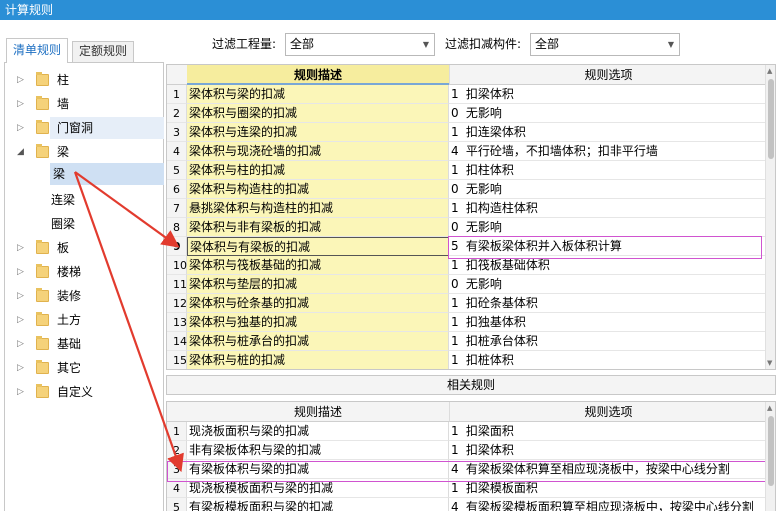 The image size is (776, 511). I want to click on rule-description-cell: 有梁板模板面积与梁的扣减, so click(318, 504).